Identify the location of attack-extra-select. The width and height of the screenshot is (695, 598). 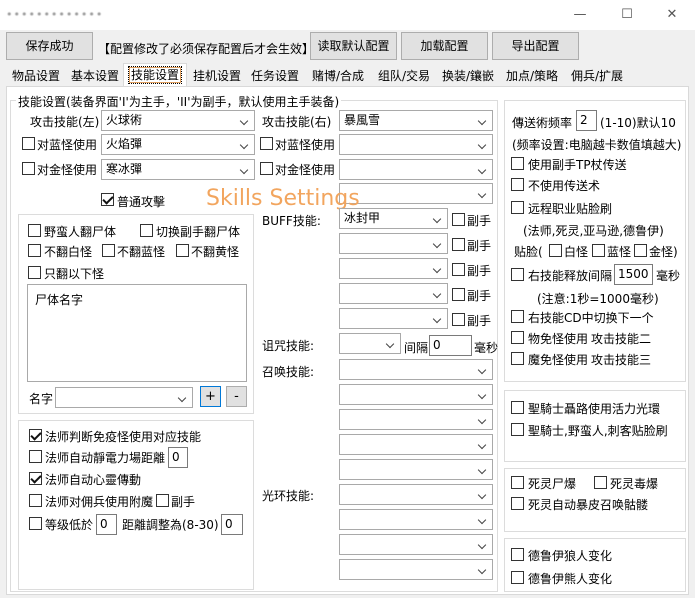
(416, 193).